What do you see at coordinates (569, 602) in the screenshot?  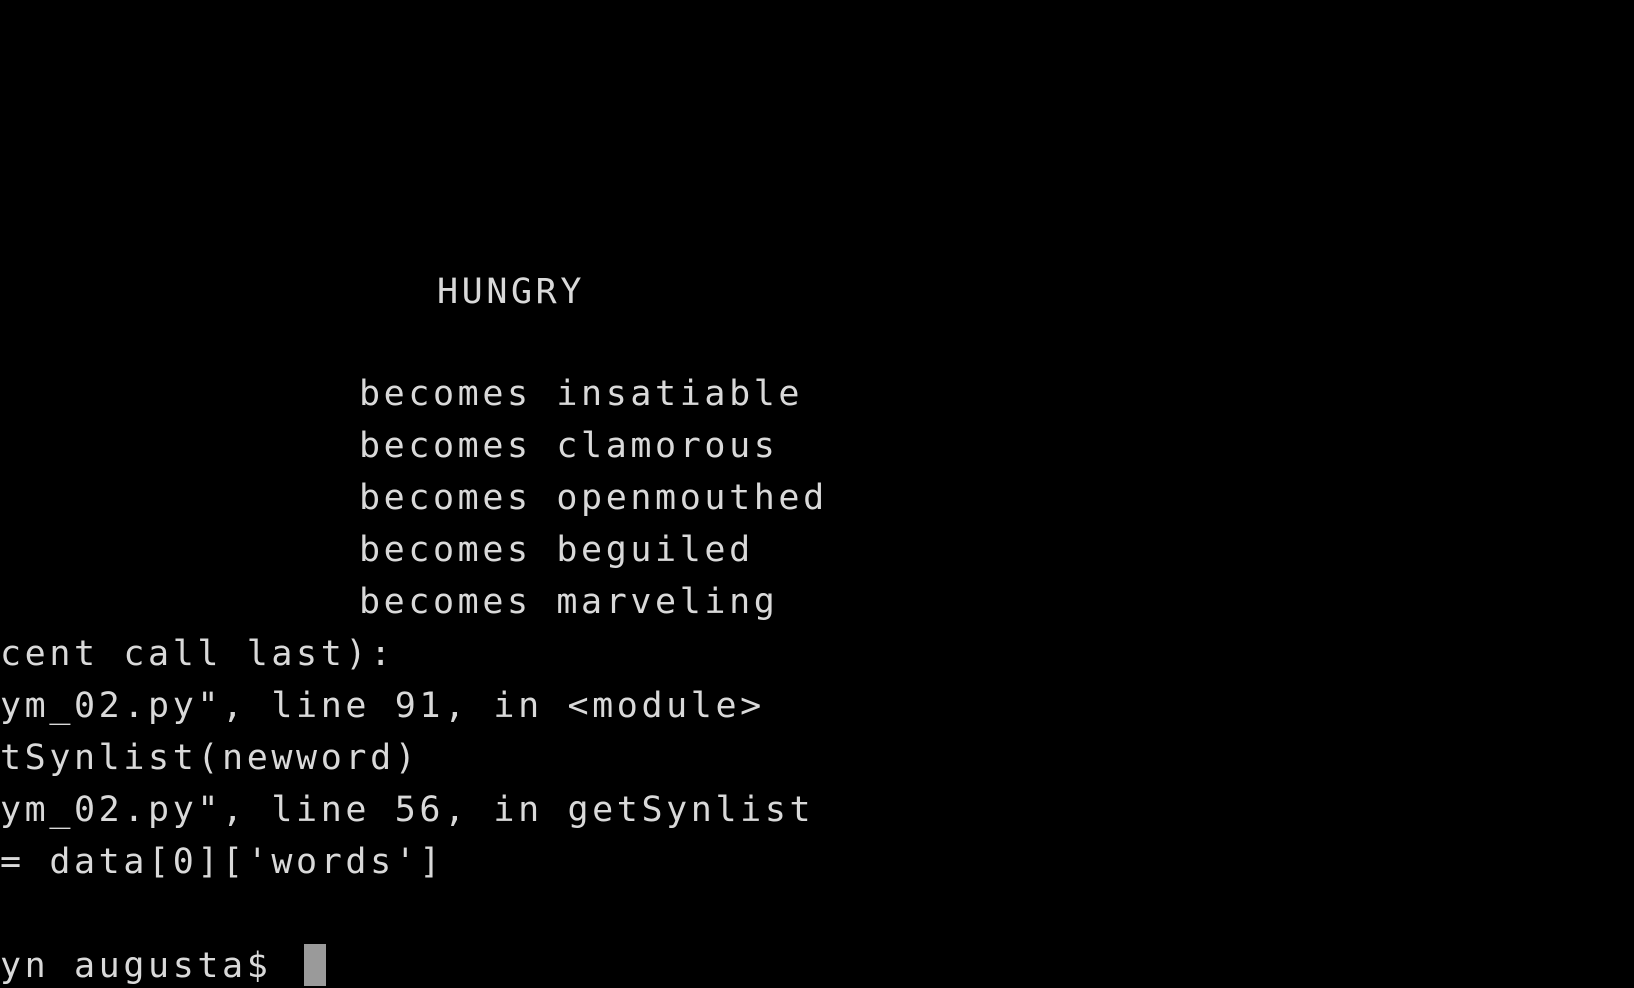 I see `synonym-line-5: becomes marveling` at bounding box center [569, 602].